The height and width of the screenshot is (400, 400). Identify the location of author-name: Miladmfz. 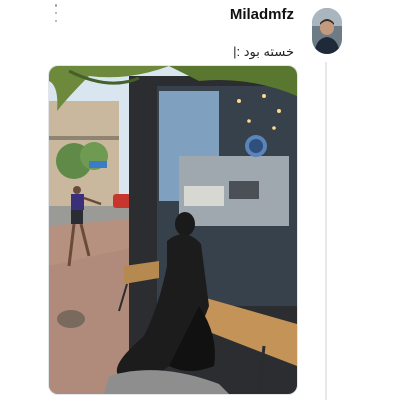
(262, 14).